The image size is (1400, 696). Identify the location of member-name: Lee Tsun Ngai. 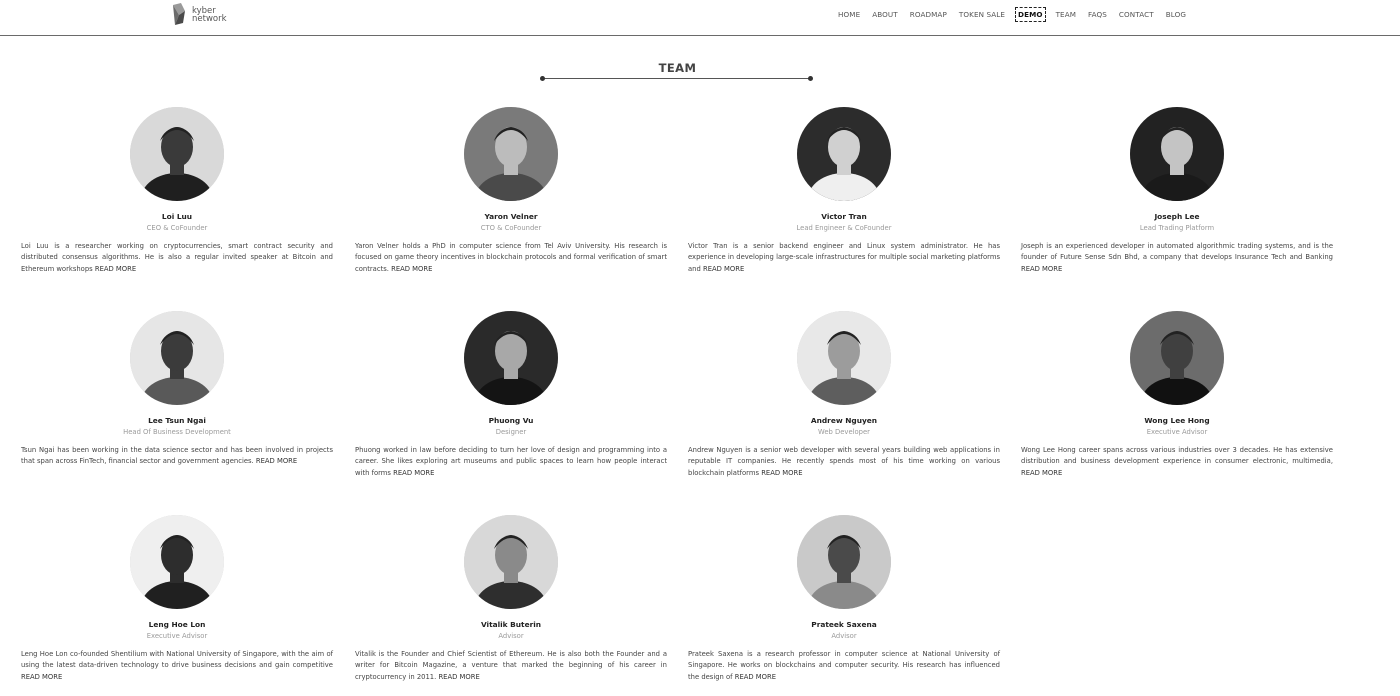
(177, 420).